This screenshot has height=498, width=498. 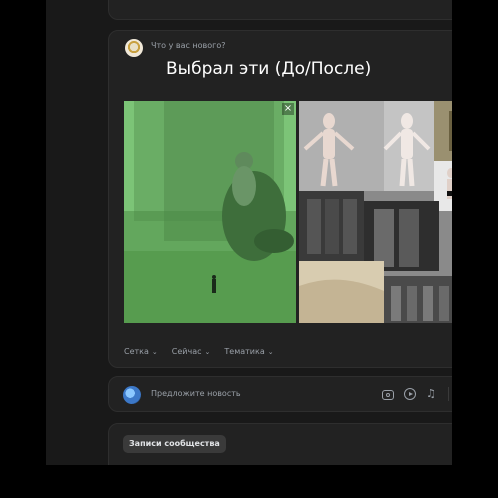 What do you see at coordinates (134, 48) in the screenshot?
I see `community-avatar` at bounding box center [134, 48].